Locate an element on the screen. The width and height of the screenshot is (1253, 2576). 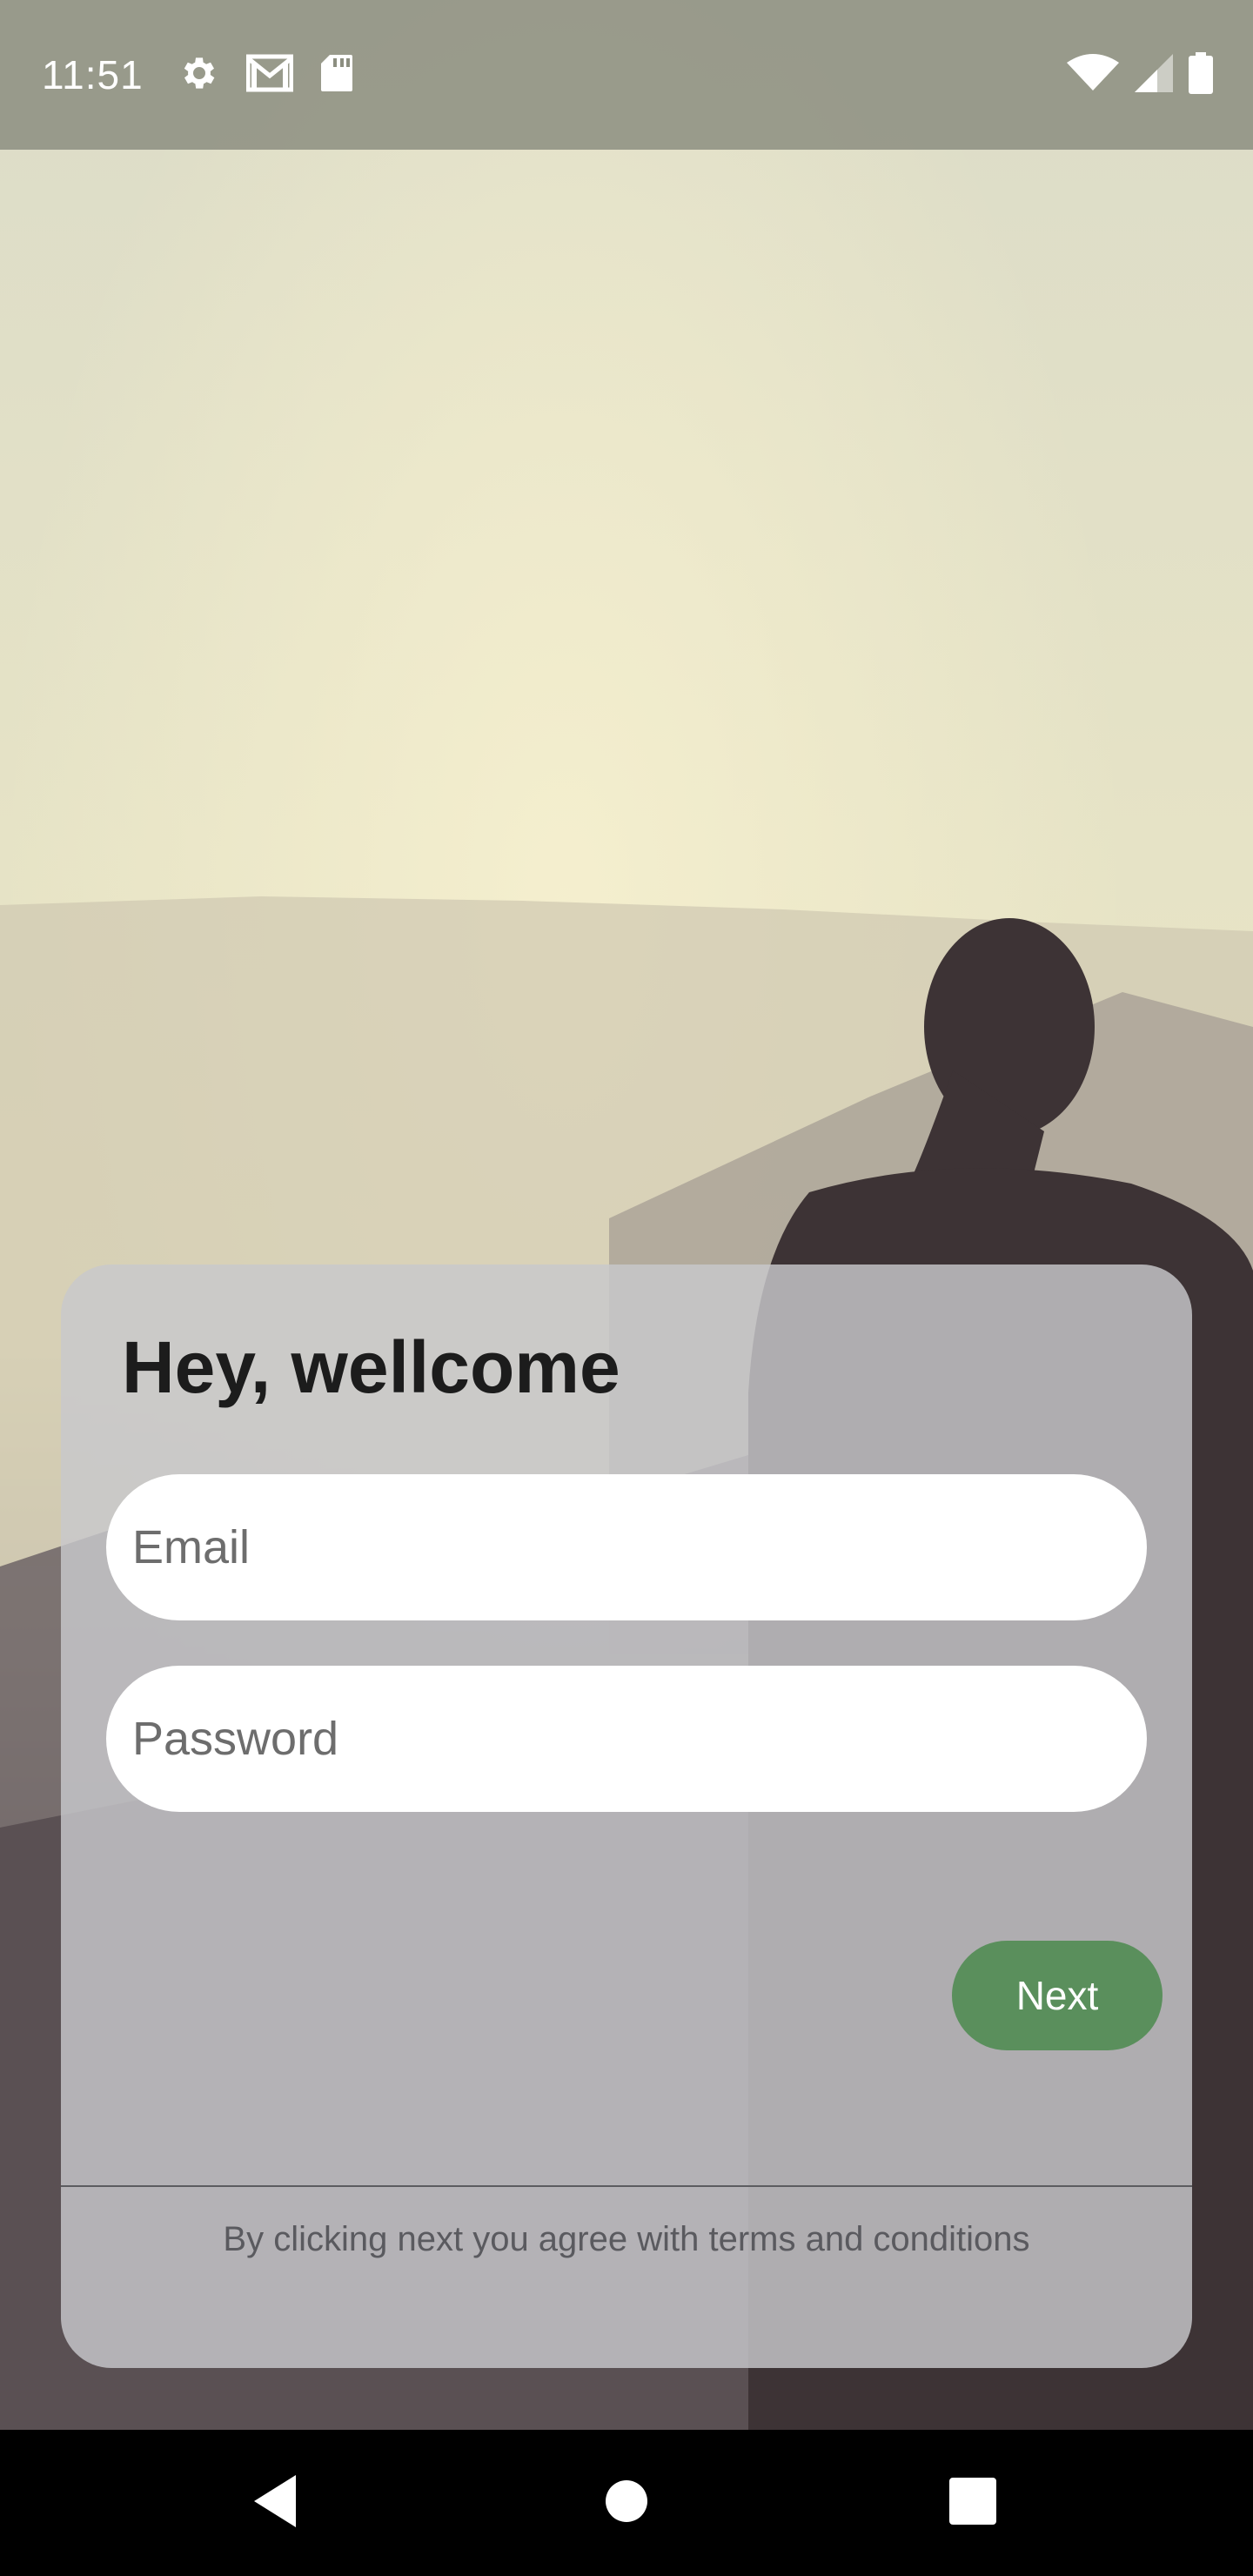
page-title: Hey, wellcome is located at coordinates (371, 1367).